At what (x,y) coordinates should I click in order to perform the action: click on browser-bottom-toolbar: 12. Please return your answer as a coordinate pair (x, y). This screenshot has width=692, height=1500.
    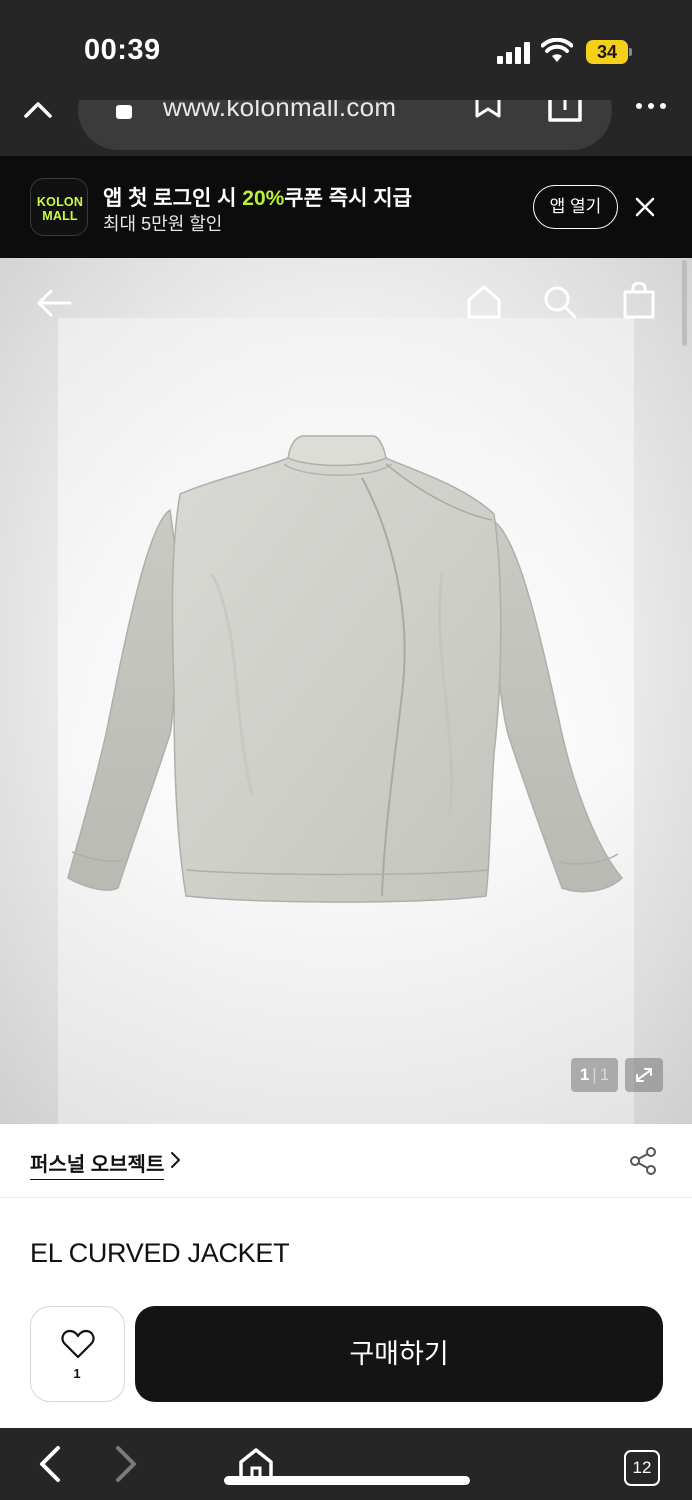
    Looking at the image, I should click on (346, 1464).